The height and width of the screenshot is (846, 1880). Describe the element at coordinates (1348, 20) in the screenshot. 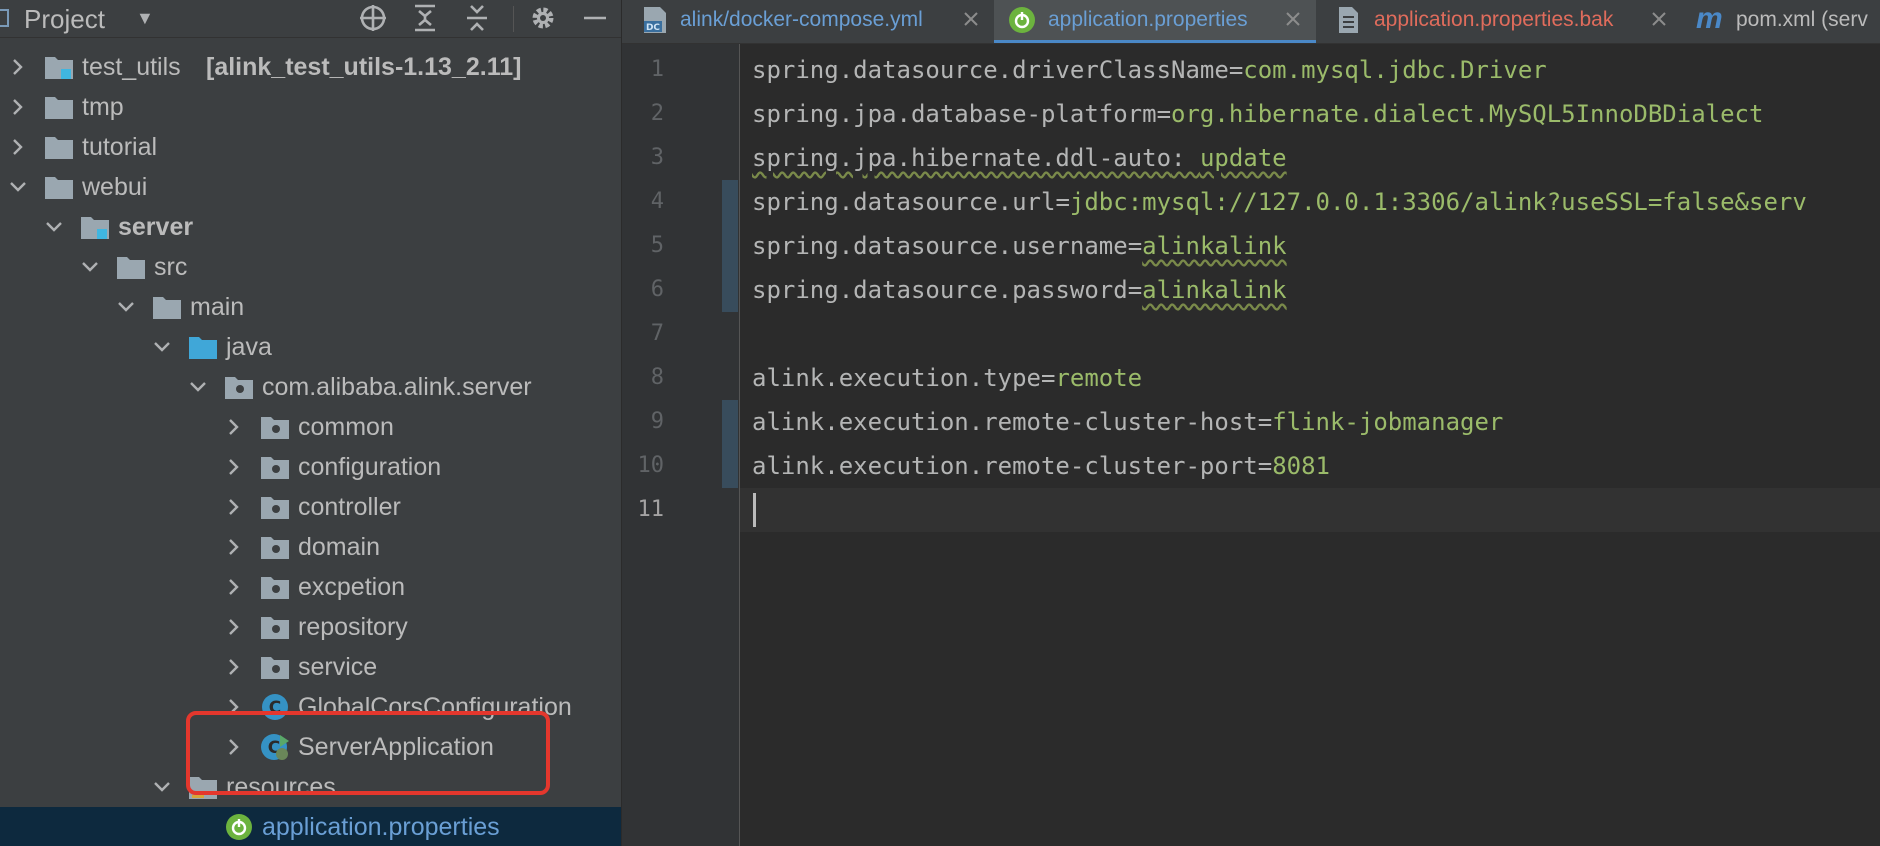

I see `text-file-icon` at that location.